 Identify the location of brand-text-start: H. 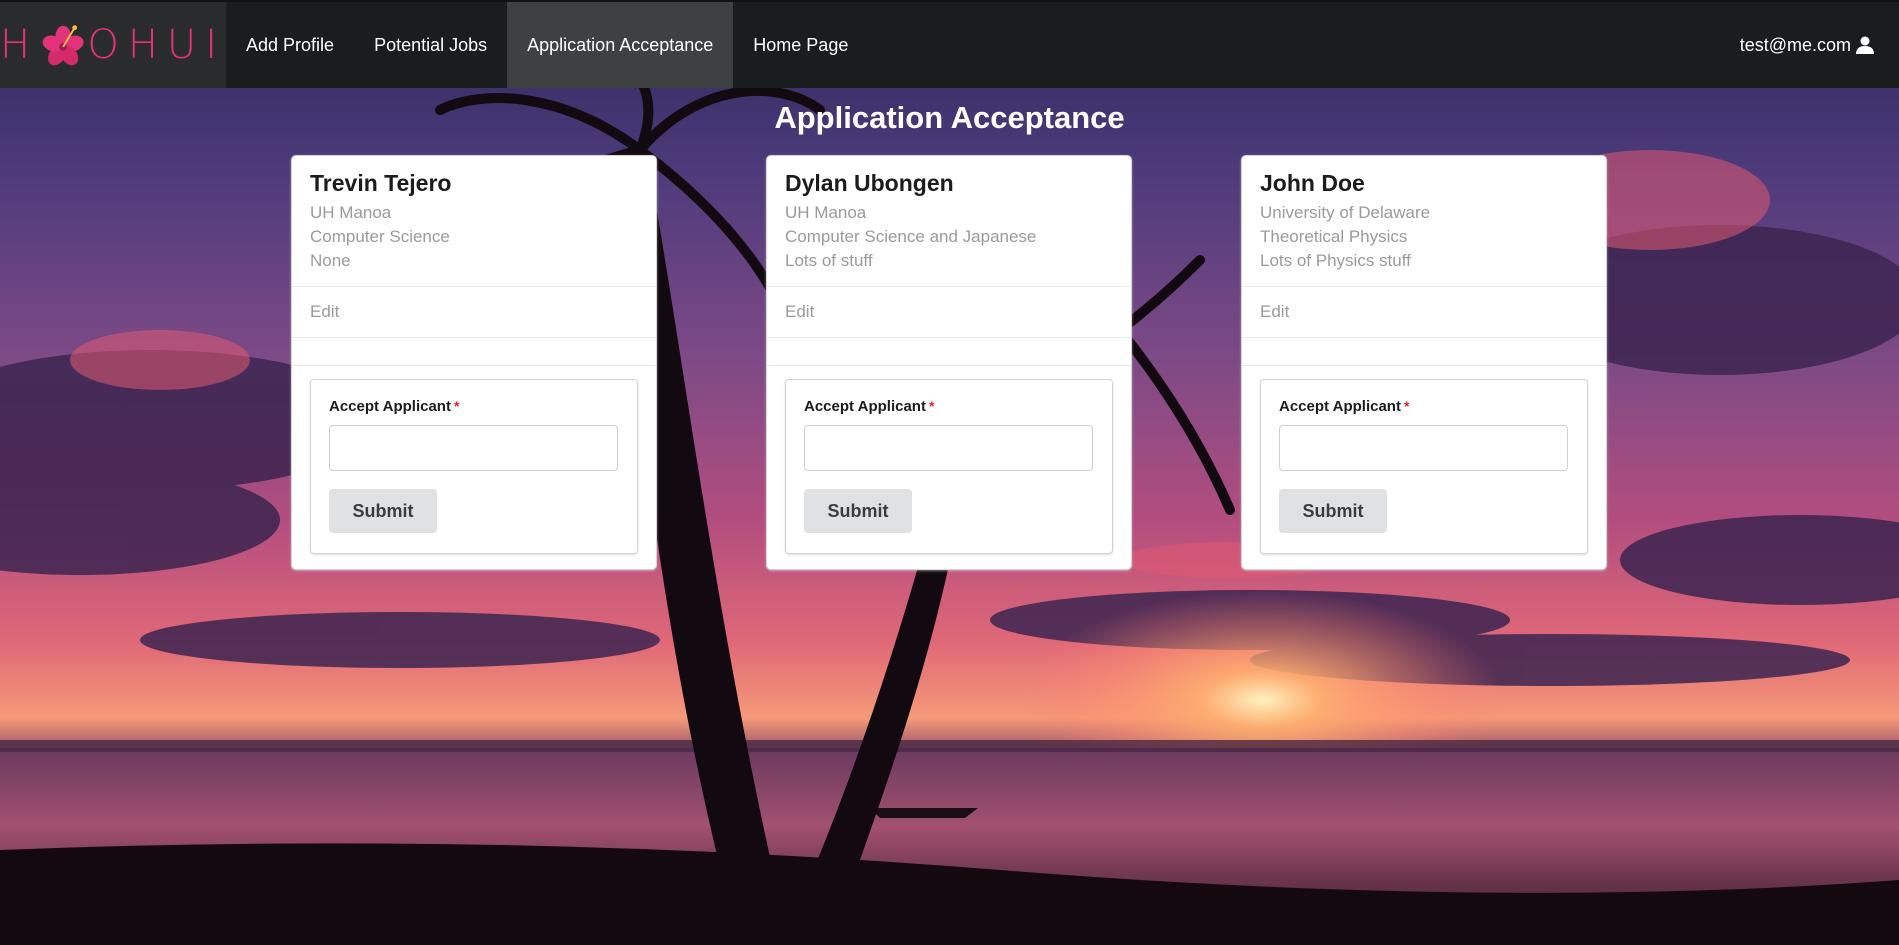
(20, 45).